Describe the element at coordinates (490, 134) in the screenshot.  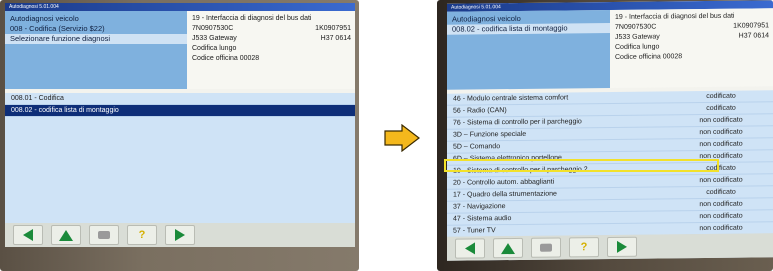
I see `module-name: 3D – Funzione speciale` at that location.